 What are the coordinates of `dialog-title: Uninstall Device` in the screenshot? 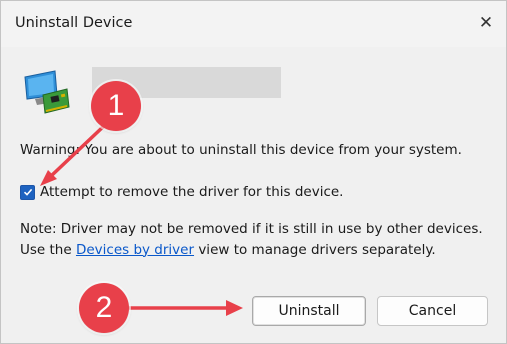 It's located at (74, 23).